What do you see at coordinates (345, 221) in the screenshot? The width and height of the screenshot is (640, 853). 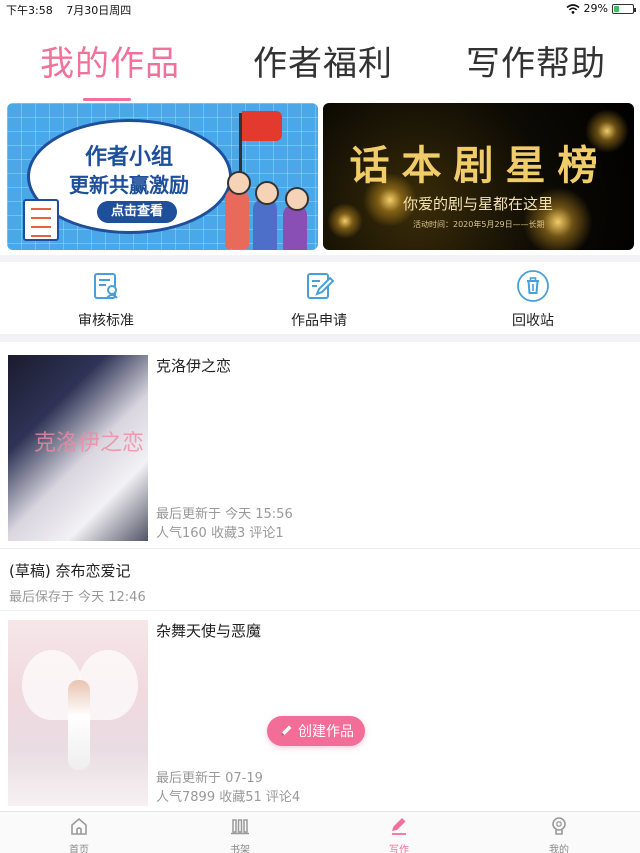 I see `firework-decoration` at bounding box center [345, 221].